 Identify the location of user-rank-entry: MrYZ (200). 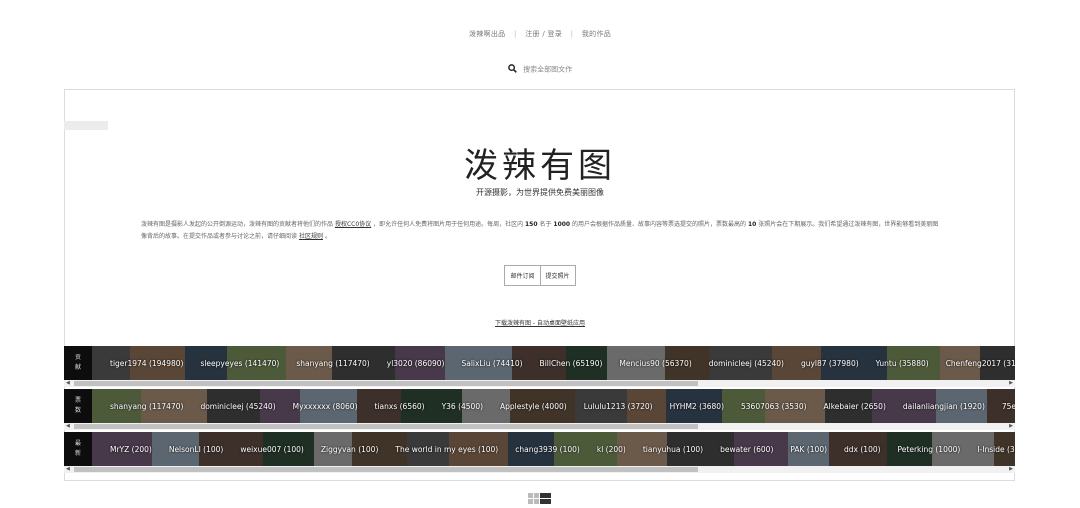
(131, 449).